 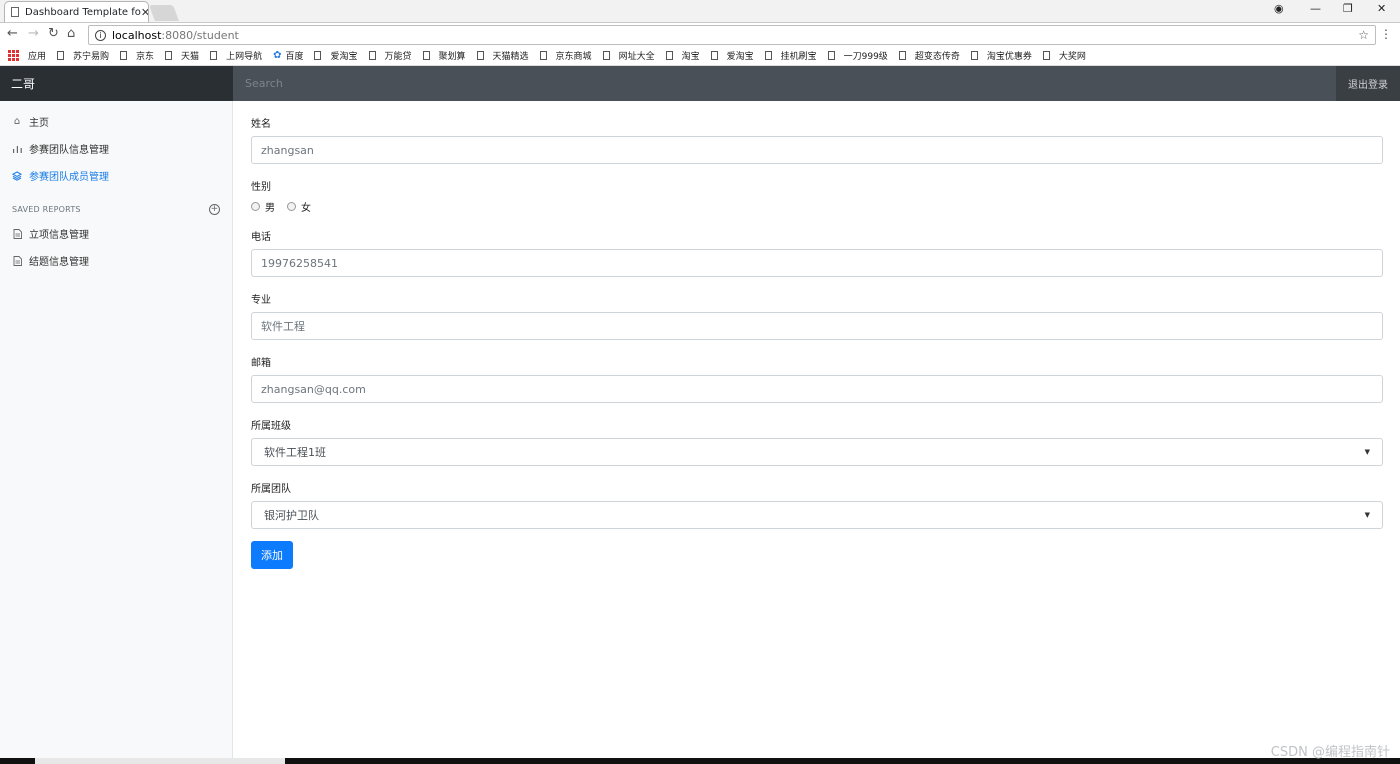 What do you see at coordinates (272, 555) in the screenshot?
I see `add-button: 添加` at bounding box center [272, 555].